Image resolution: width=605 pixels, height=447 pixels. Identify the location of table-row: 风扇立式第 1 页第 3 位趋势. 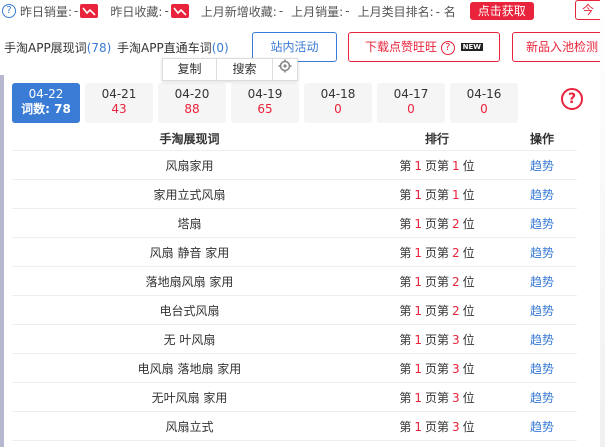
(294, 426).